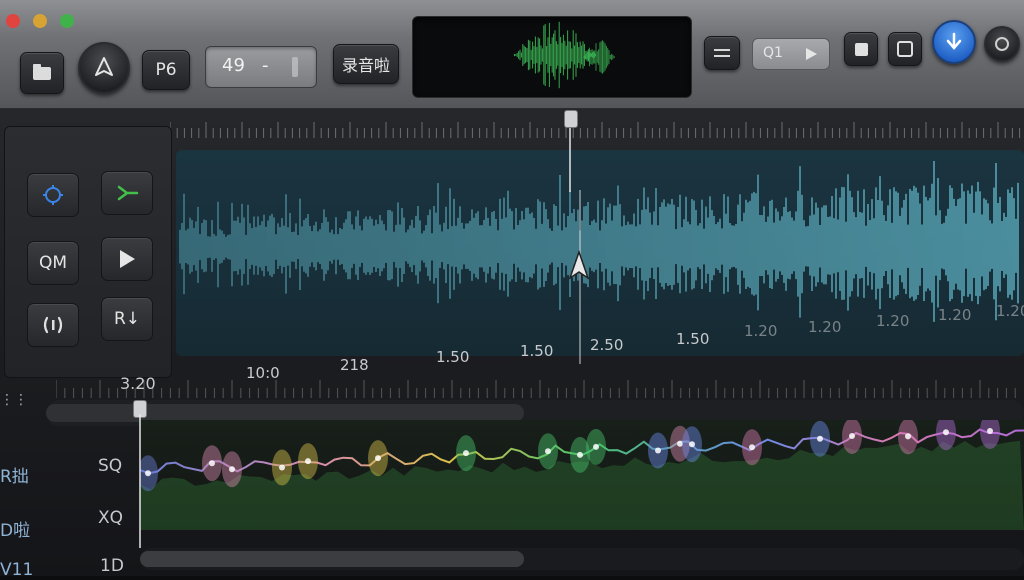  Describe the element at coordinates (40, 21) in the screenshot. I see `minimize-window-button` at that location.